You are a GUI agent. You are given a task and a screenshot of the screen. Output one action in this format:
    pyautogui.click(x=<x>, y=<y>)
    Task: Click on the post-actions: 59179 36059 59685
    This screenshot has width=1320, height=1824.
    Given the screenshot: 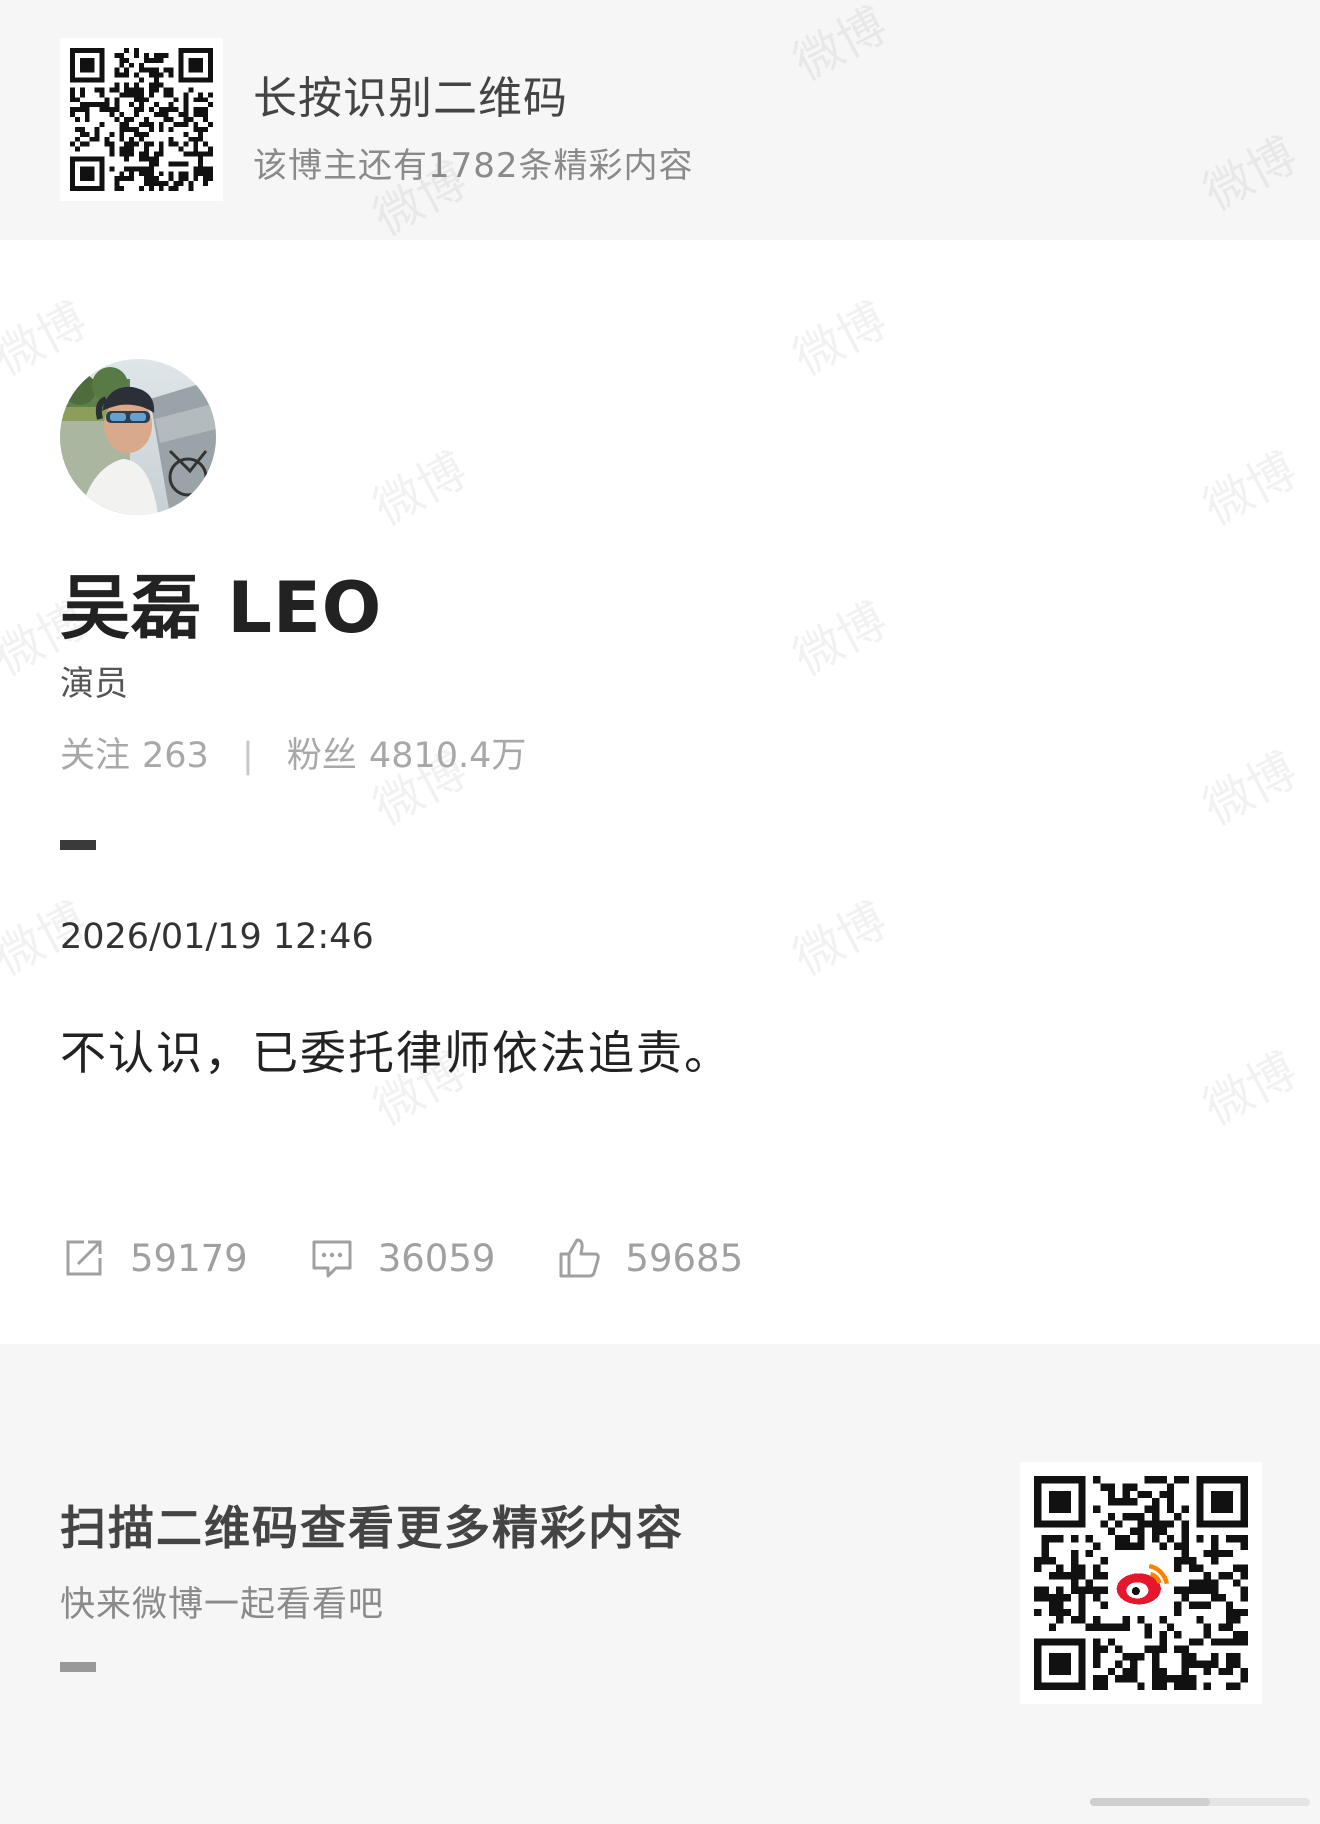 What is the action you would take?
    pyautogui.click(x=431, y=1258)
    